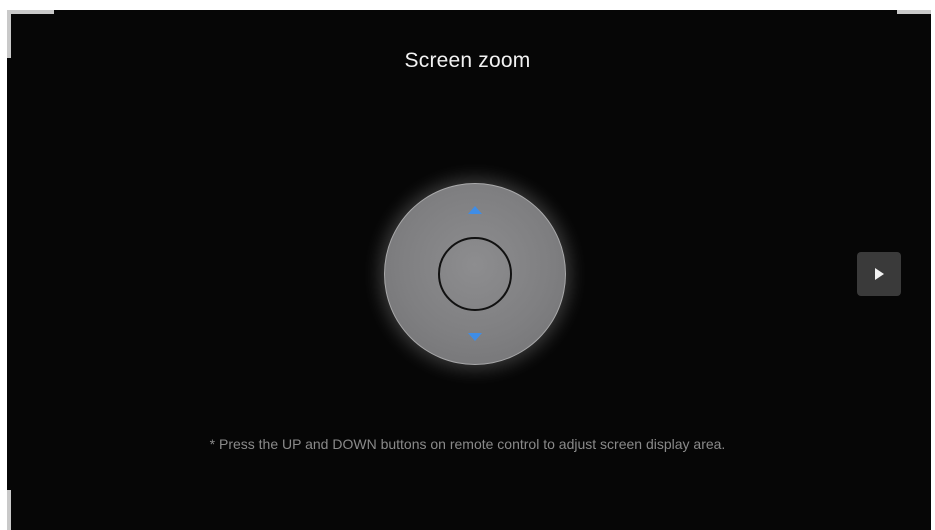 This screenshot has width=935, height=530. I want to click on dpad-center-button, so click(475, 274).